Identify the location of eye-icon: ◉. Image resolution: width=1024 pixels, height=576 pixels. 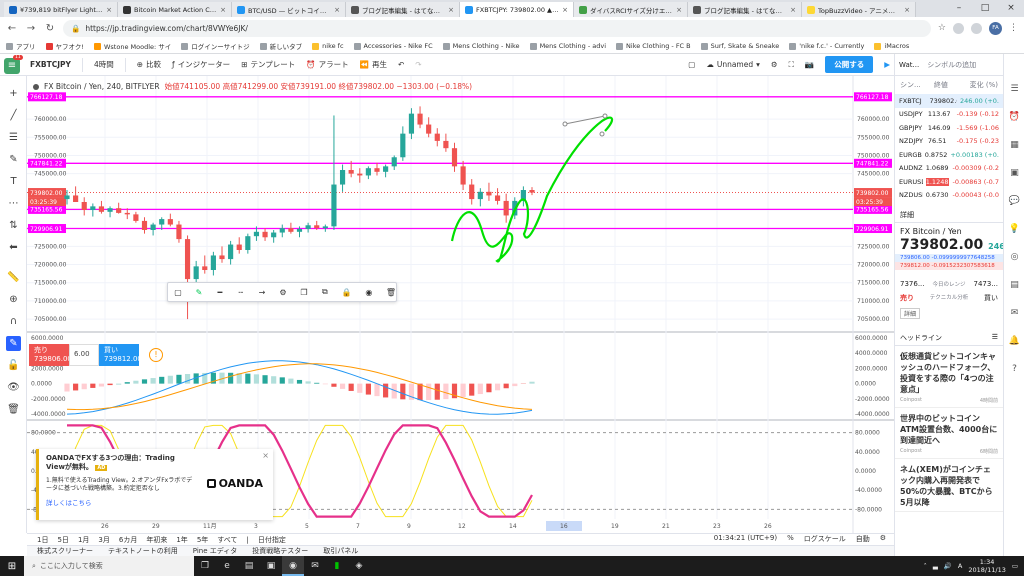
(369, 292).